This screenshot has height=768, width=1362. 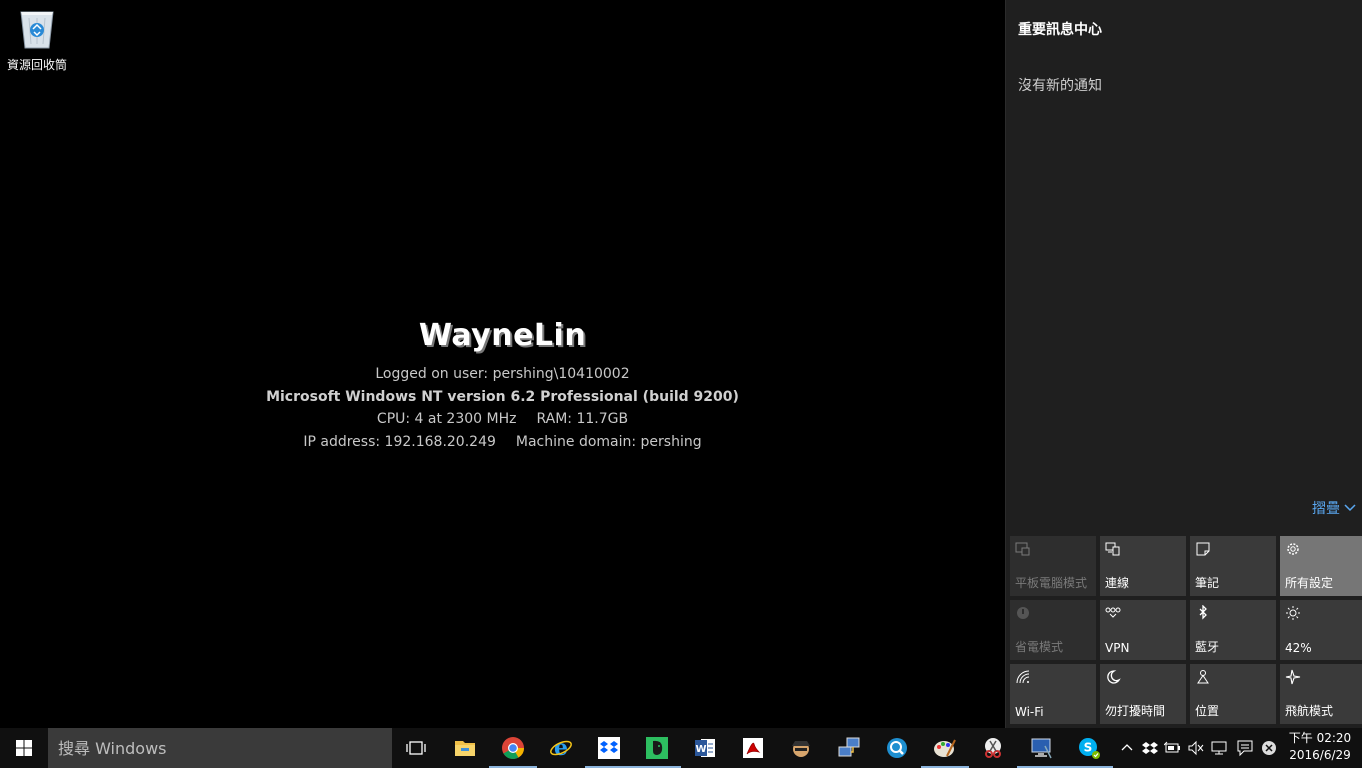 What do you see at coordinates (1053, 694) in the screenshot?
I see `quick-action-wifi: Wi-Fi` at bounding box center [1053, 694].